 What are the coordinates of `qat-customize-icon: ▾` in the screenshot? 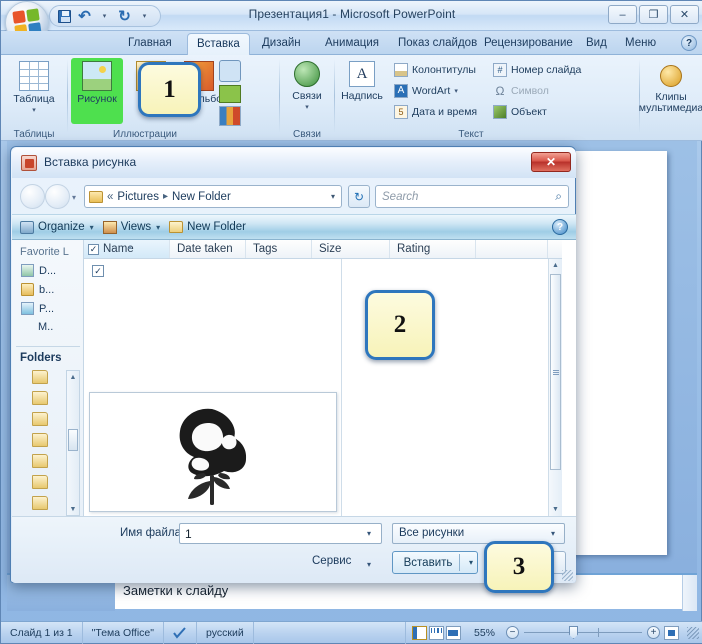 It's located at (144, 16).